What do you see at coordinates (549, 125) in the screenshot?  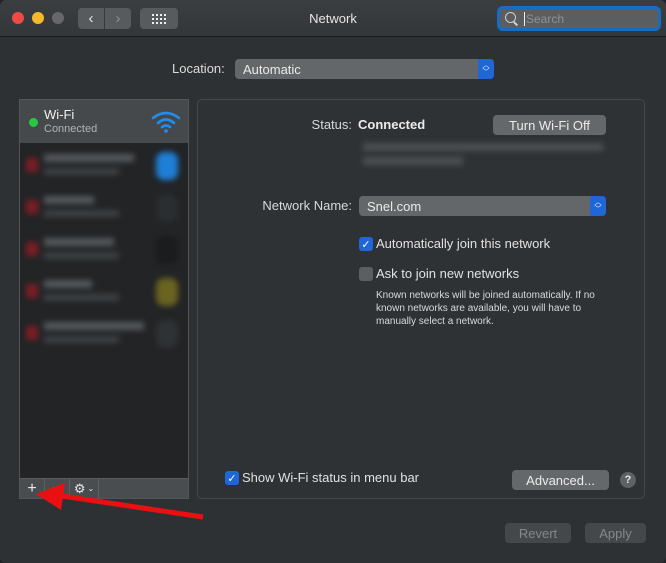 I see `turn-wifi-off-button: Turn Wi-Fi Off` at bounding box center [549, 125].